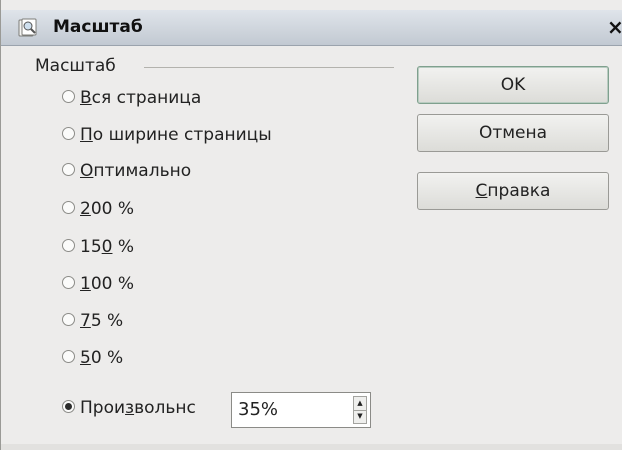  Describe the element at coordinates (136, 171) in the screenshot. I see `radio-label: Оптимально` at that location.